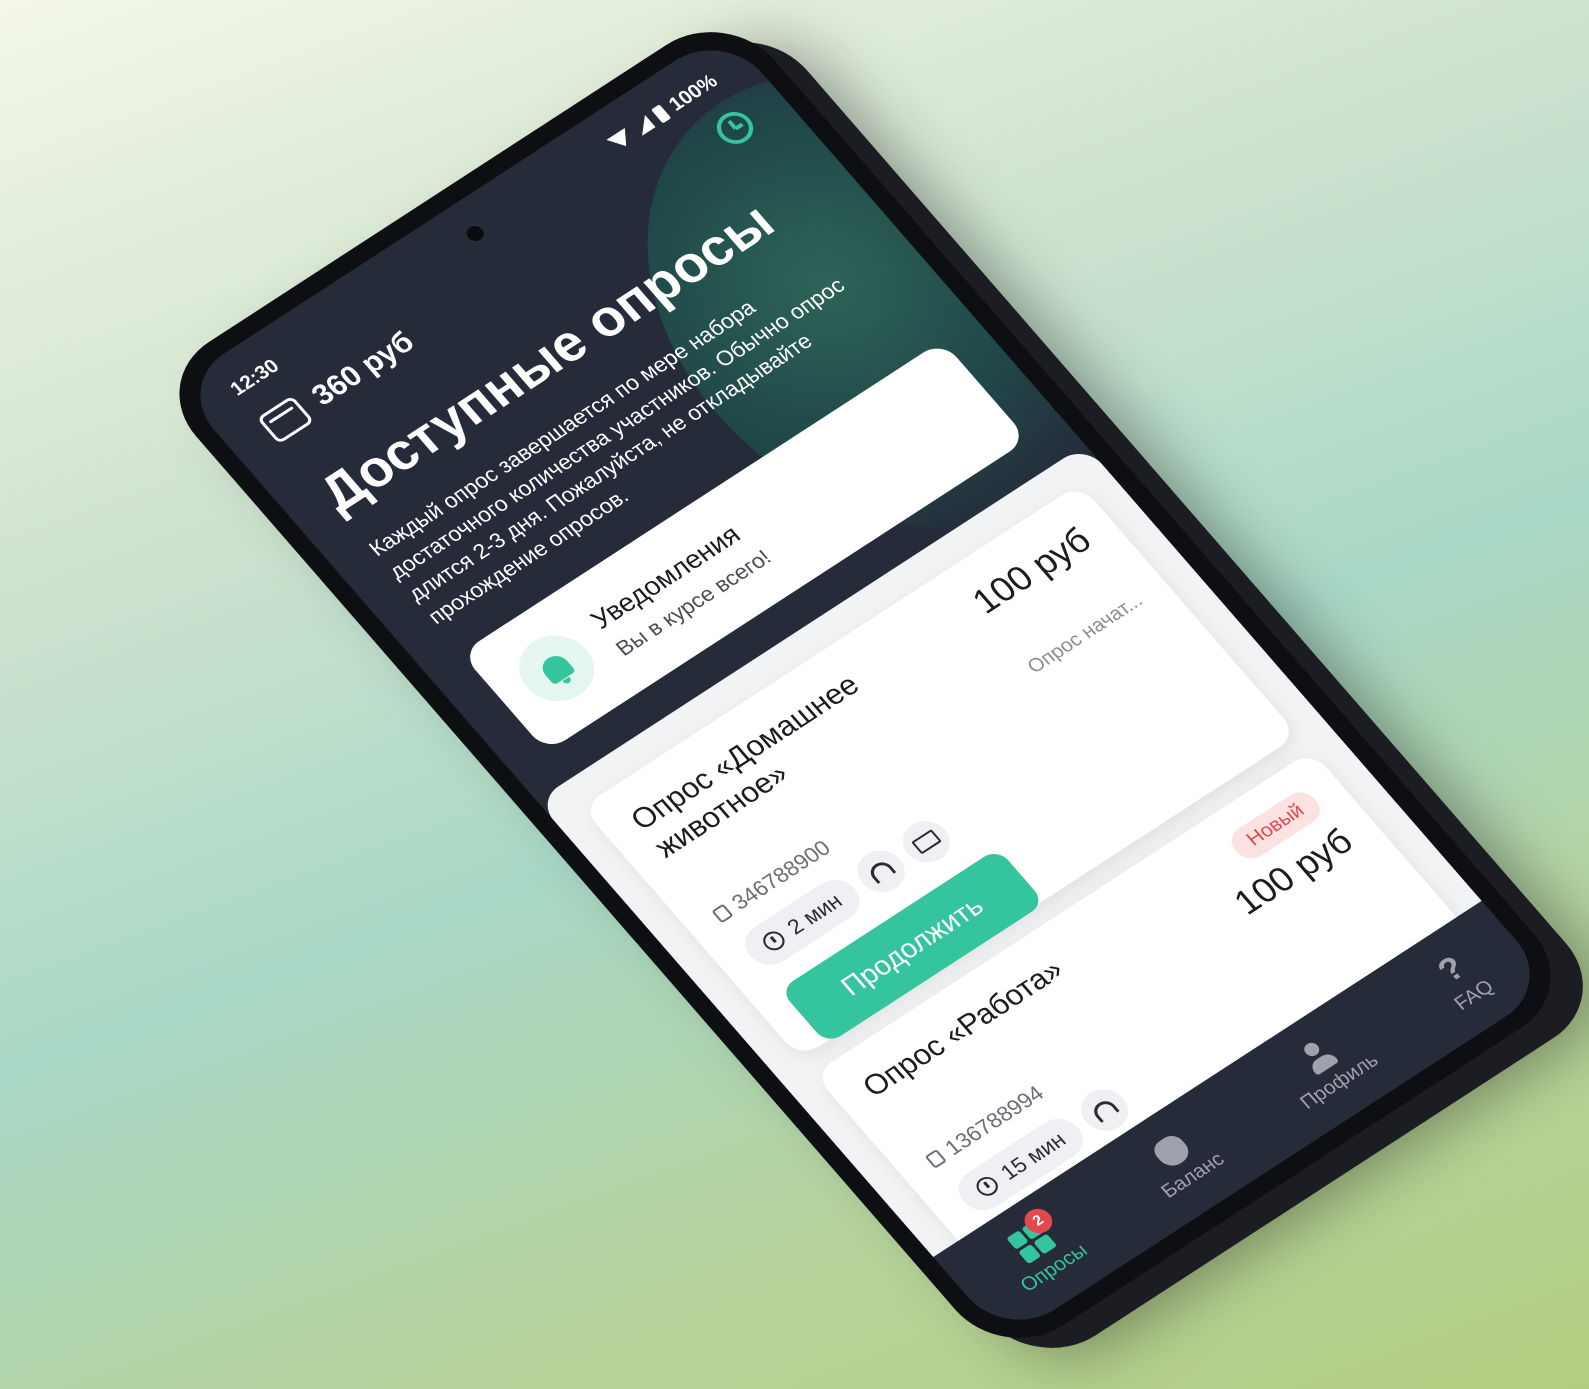  Describe the element at coordinates (621, 140) in the screenshot. I see `wifi-icon` at that location.